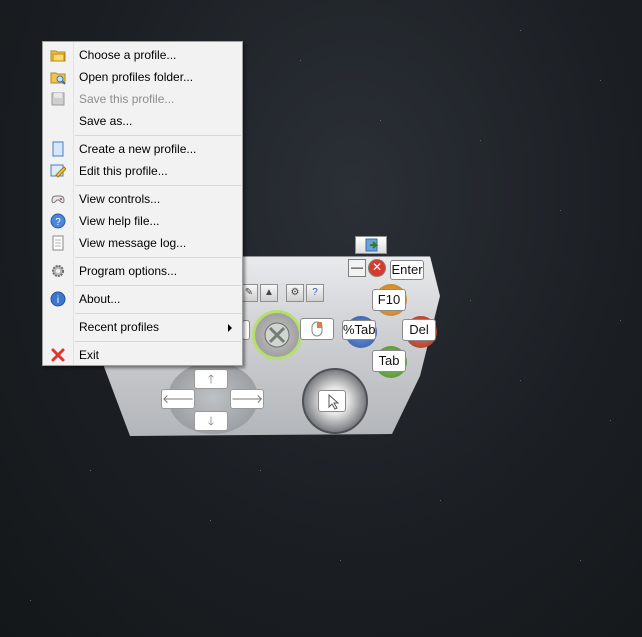 This screenshot has height=637, width=642. What do you see at coordinates (332, 401) in the screenshot?
I see `right-stick-pointer-key` at bounding box center [332, 401].